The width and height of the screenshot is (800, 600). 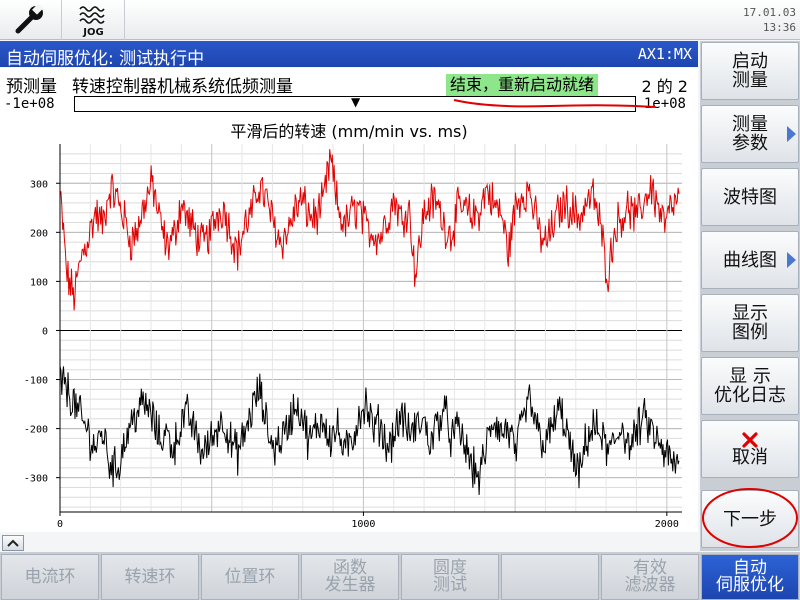 What do you see at coordinates (750, 457) in the screenshot?
I see `cancel-label: 取消` at bounding box center [750, 457].